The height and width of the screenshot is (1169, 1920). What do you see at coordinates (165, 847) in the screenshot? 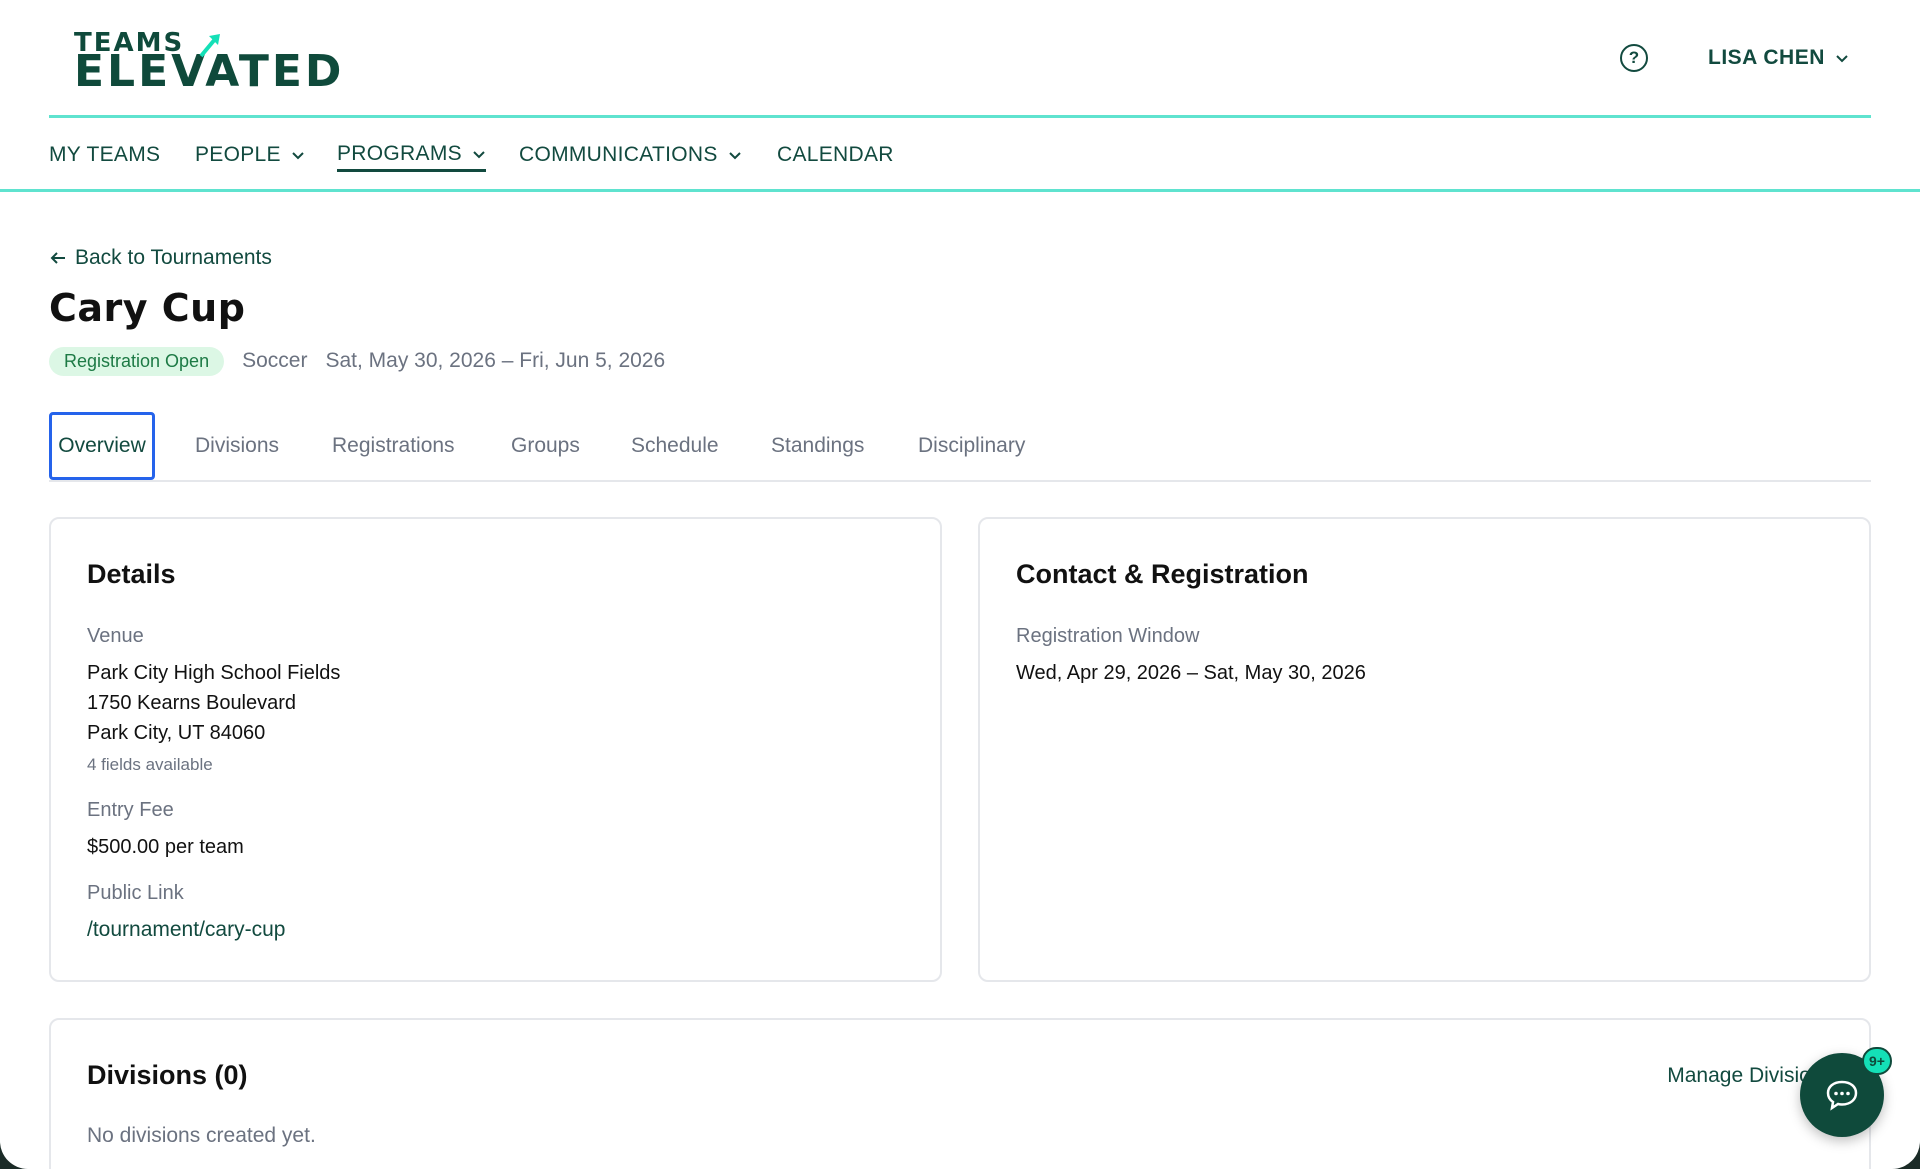
I see `entry-fee-value: $500.00 per team` at bounding box center [165, 847].